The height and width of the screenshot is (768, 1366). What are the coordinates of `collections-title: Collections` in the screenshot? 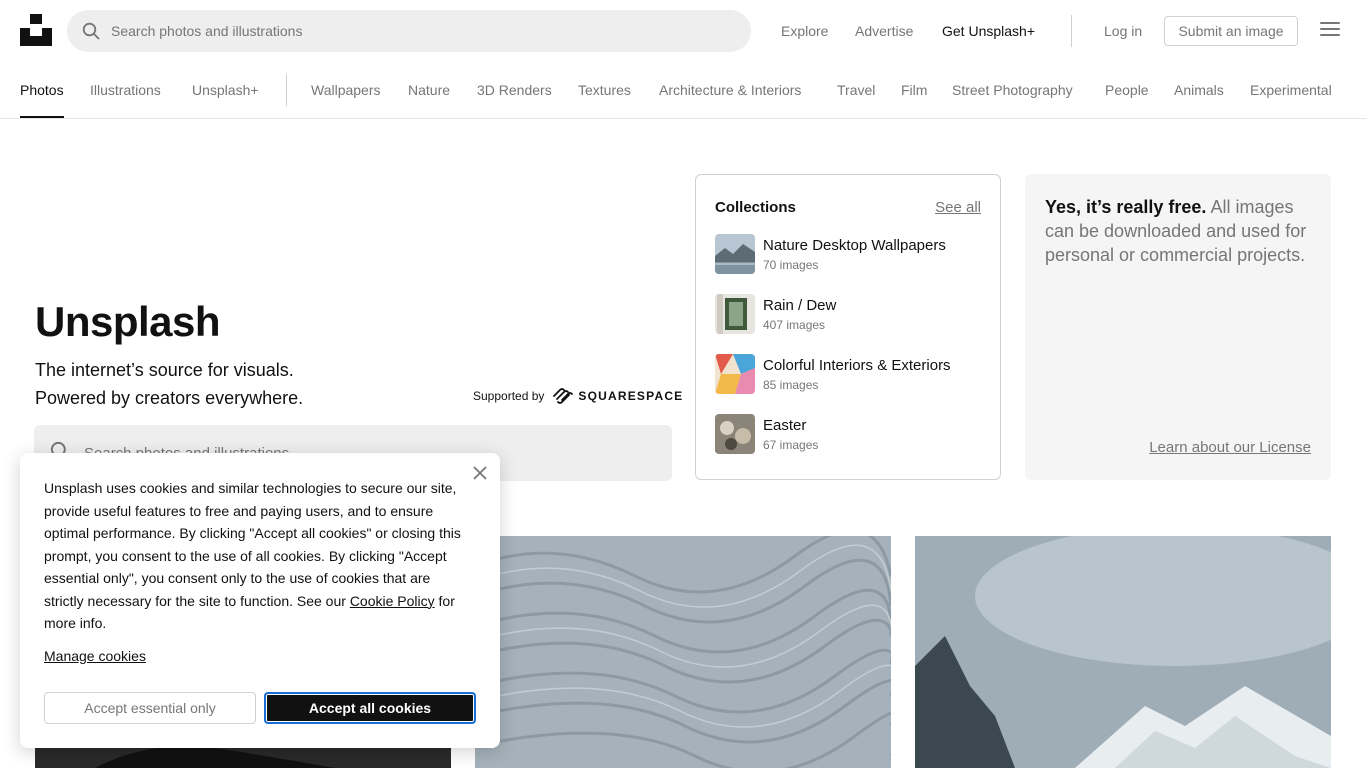 It's located at (755, 207).